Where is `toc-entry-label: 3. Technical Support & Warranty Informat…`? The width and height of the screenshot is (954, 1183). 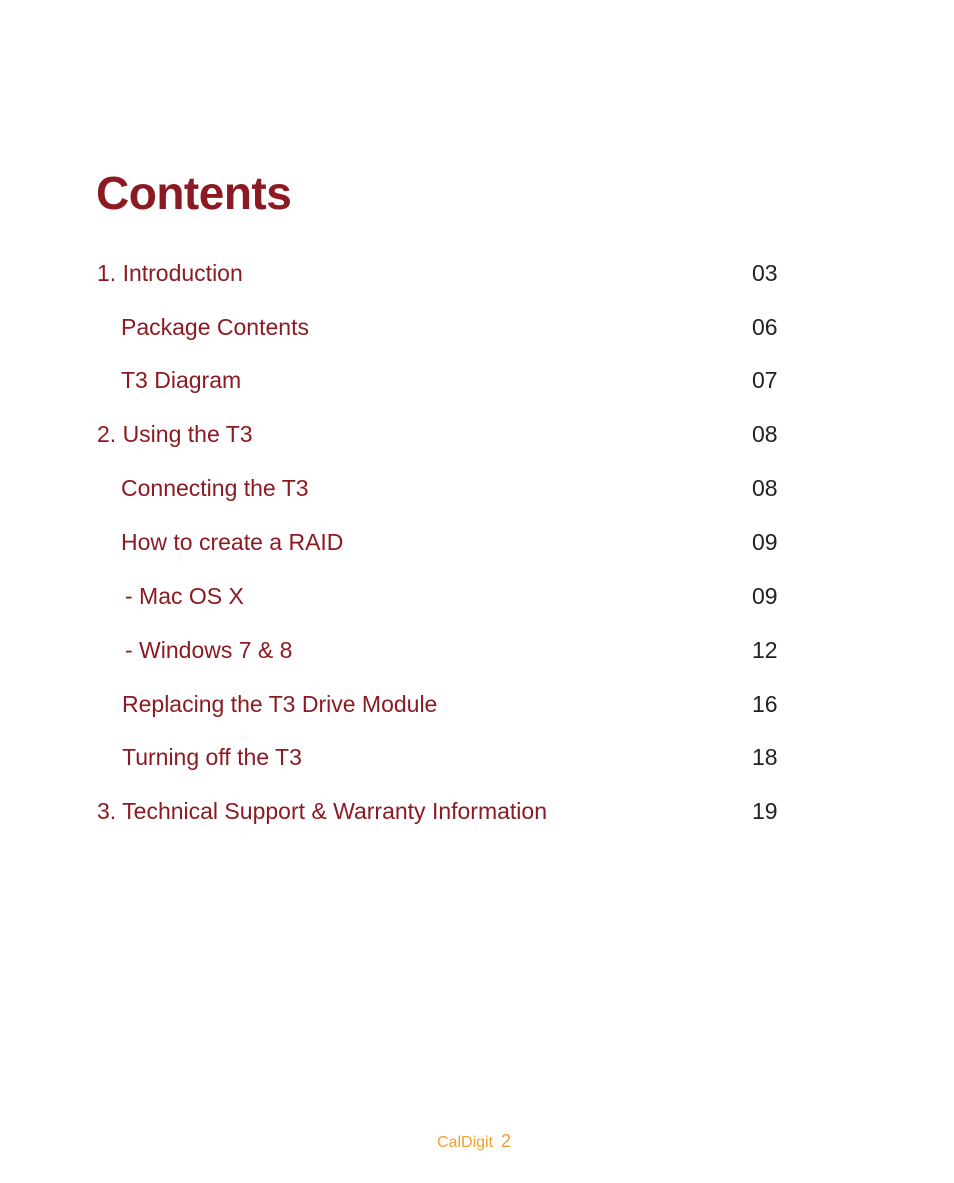
toc-entry-label: 3. Technical Support & Warranty Informat… is located at coordinates (322, 811).